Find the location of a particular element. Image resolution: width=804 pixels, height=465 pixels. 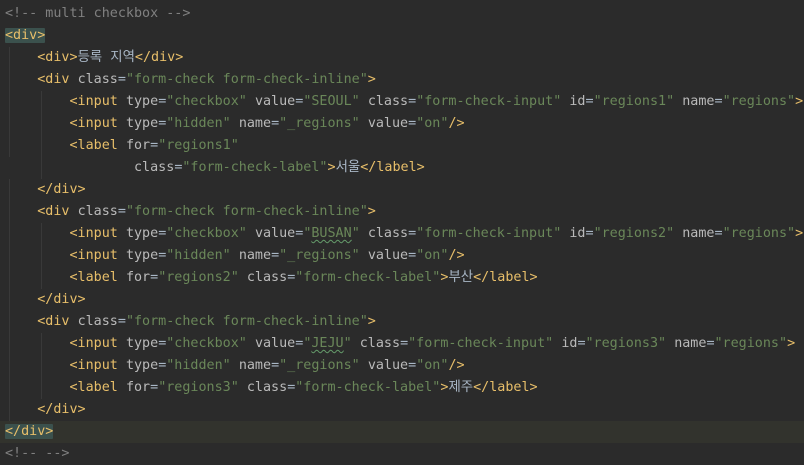

attribute-value: "regions2" is located at coordinates (202, 277).